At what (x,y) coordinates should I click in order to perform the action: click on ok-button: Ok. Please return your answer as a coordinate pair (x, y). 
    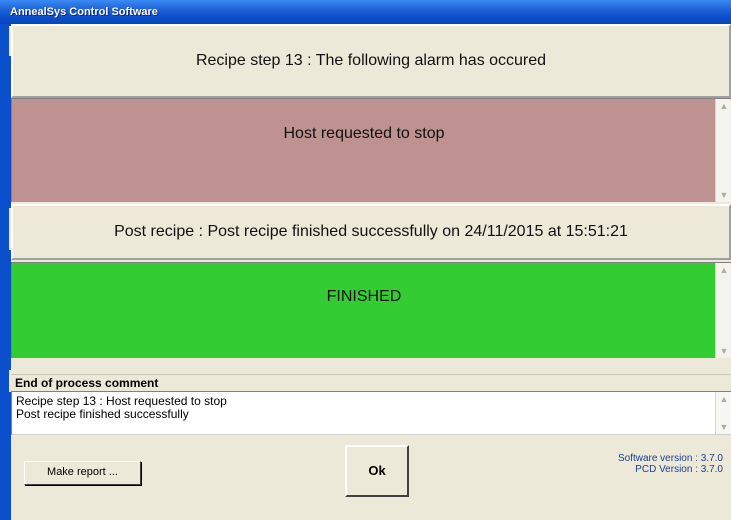
    Looking at the image, I should click on (377, 471).